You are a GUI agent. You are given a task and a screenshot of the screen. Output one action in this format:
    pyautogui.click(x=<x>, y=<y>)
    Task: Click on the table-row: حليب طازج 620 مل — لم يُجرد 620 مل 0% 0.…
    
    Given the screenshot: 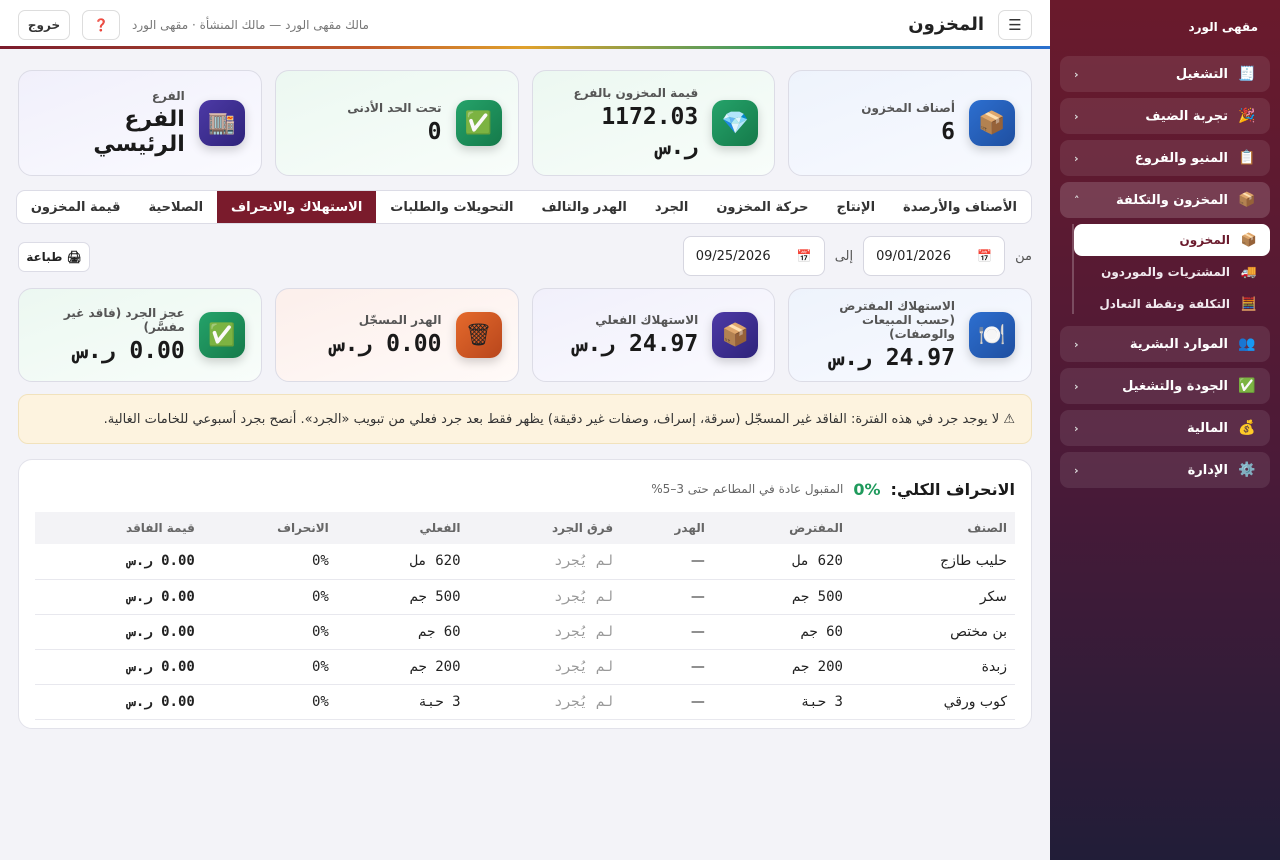 What is the action you would take?
    pyautogui.click(x=525, y=562)
    